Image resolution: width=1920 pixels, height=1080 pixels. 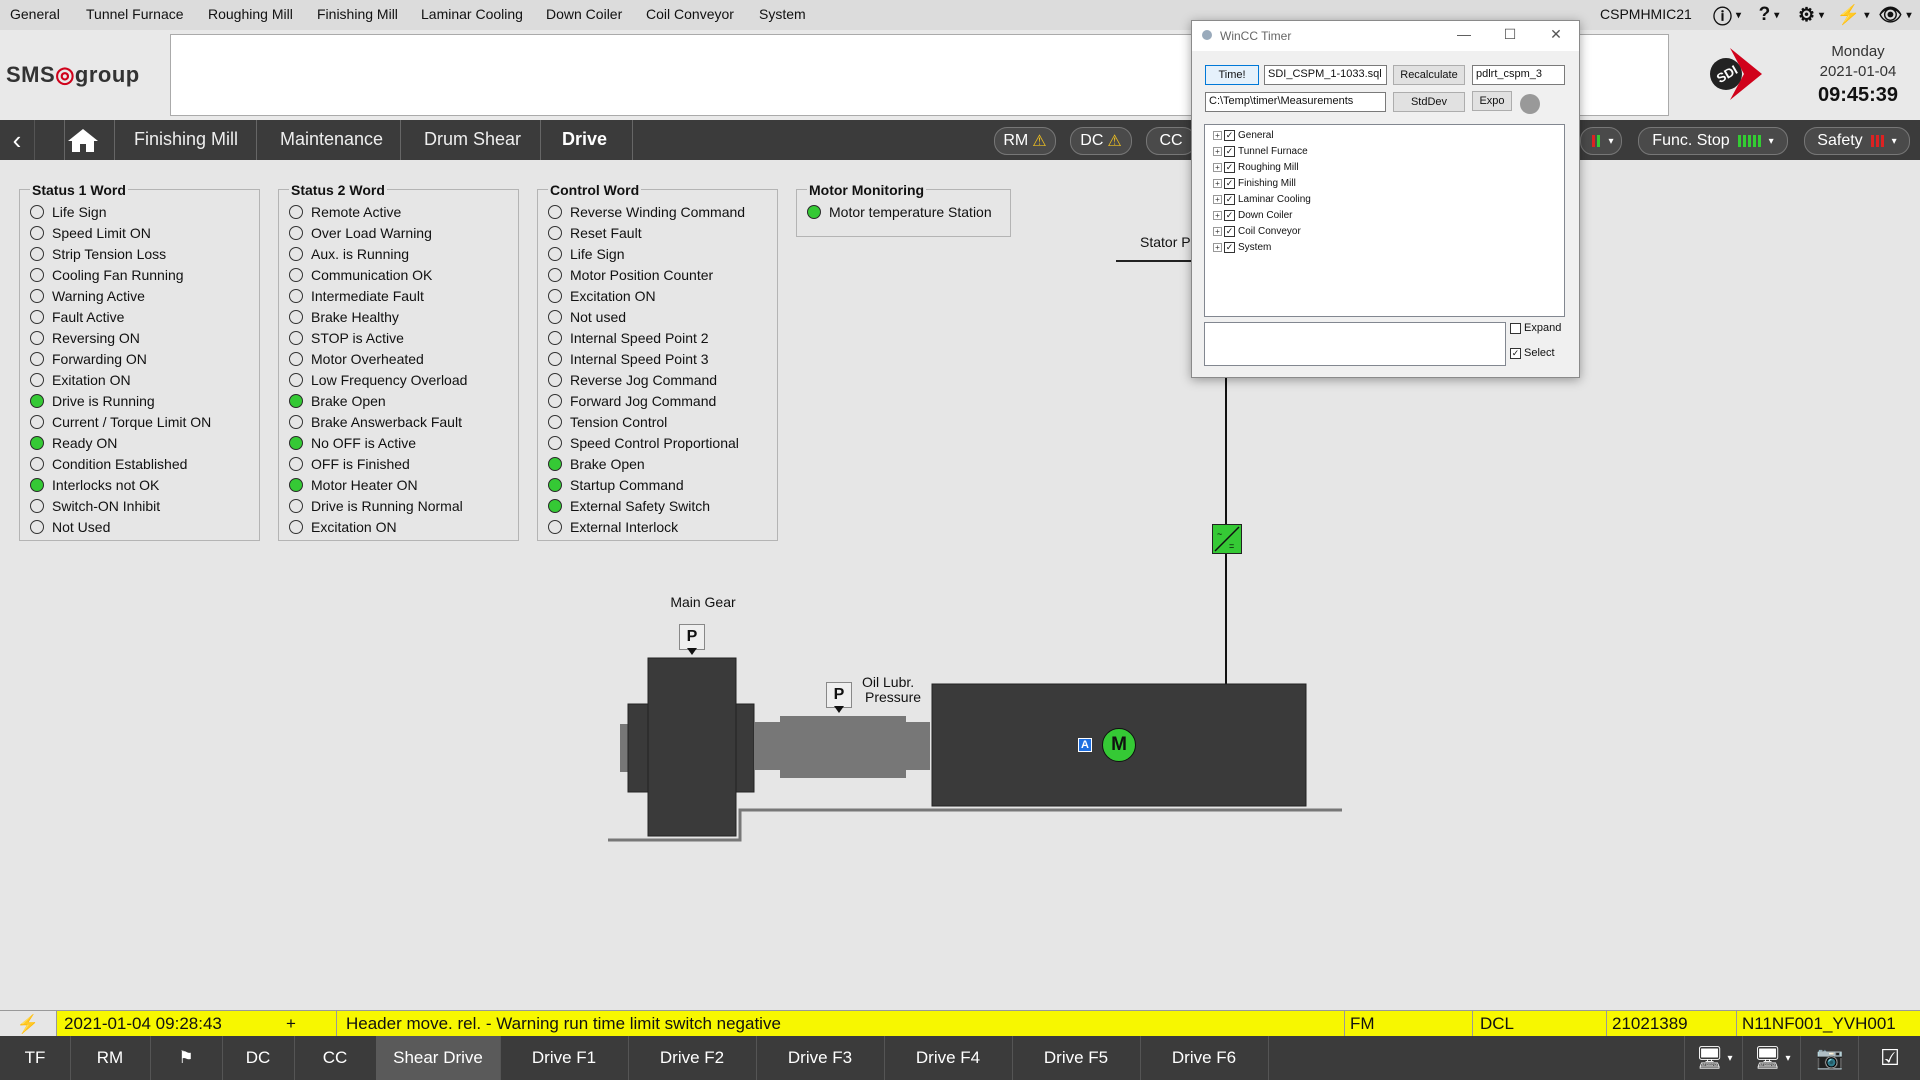 What do you see at coordinates (1556, 36) in the screenshot?
I see `close-icon: ✕` at bounding box center [1556, 36].